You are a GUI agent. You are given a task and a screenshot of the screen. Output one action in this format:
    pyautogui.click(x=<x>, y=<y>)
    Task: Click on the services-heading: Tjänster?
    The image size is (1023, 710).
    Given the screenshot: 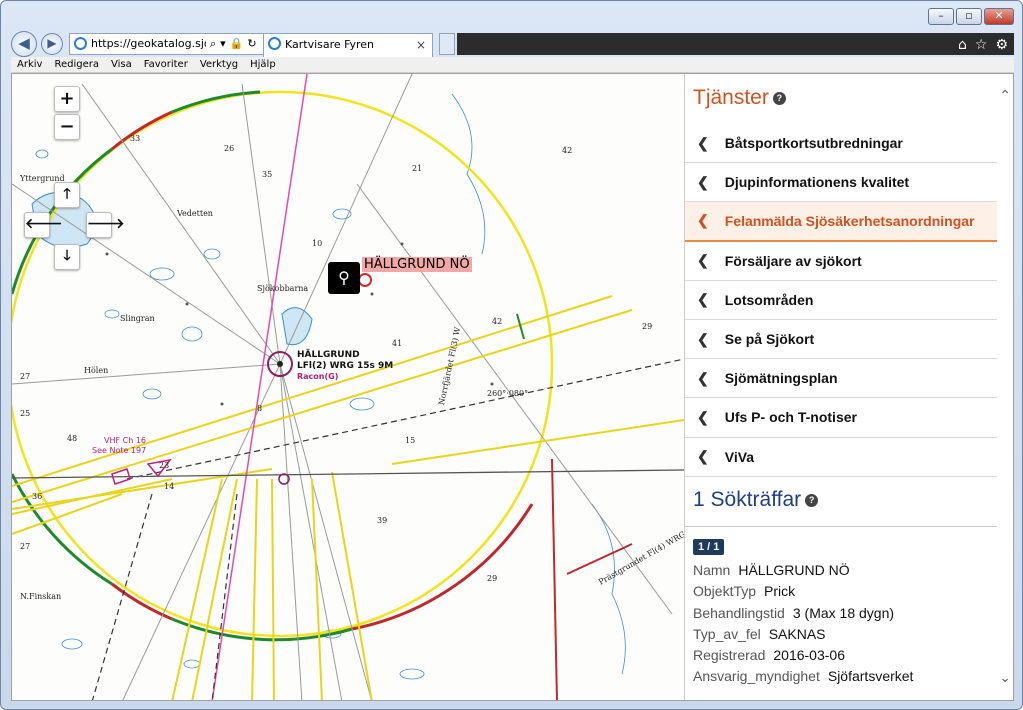 What is the action you would take?
    pyautogui.click(x=739, y=98)
    